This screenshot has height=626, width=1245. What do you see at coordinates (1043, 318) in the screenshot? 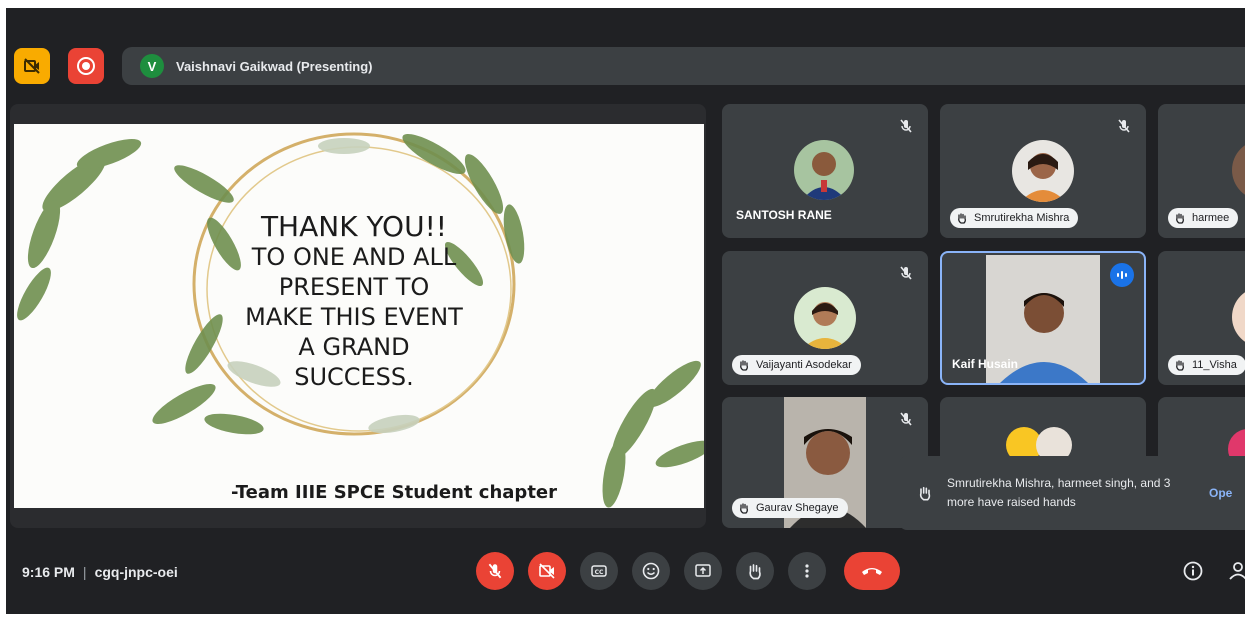
I see `participant-tile-speaking: Kaif Husain` at bounding box center [1043, 318].